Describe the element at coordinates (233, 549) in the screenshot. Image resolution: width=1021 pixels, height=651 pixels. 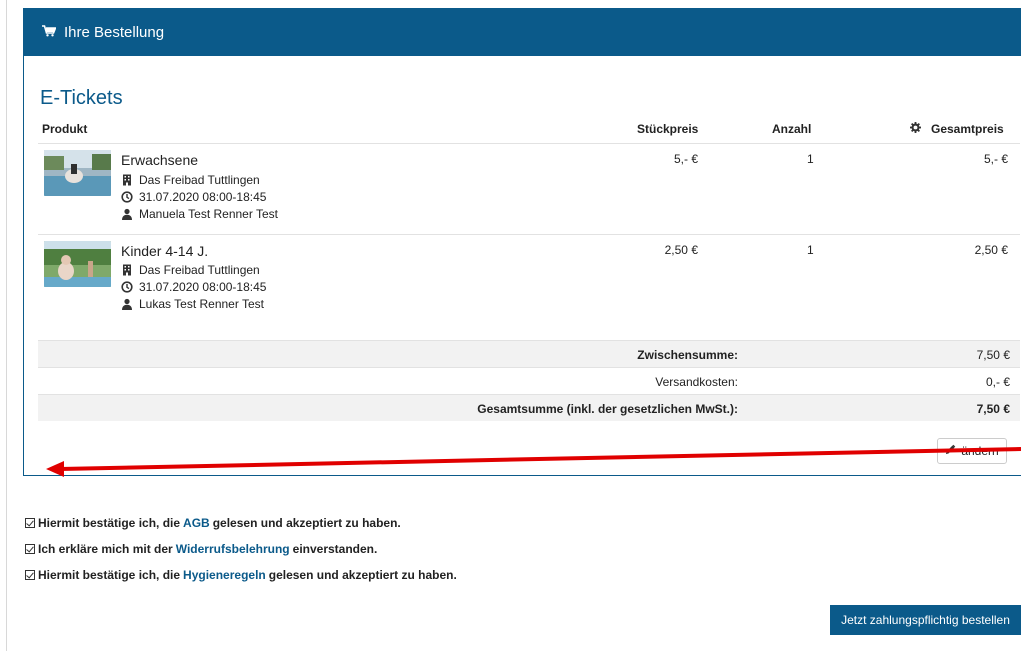
I see `withdrawal-link: Widerrufsbelehrung` at that location.